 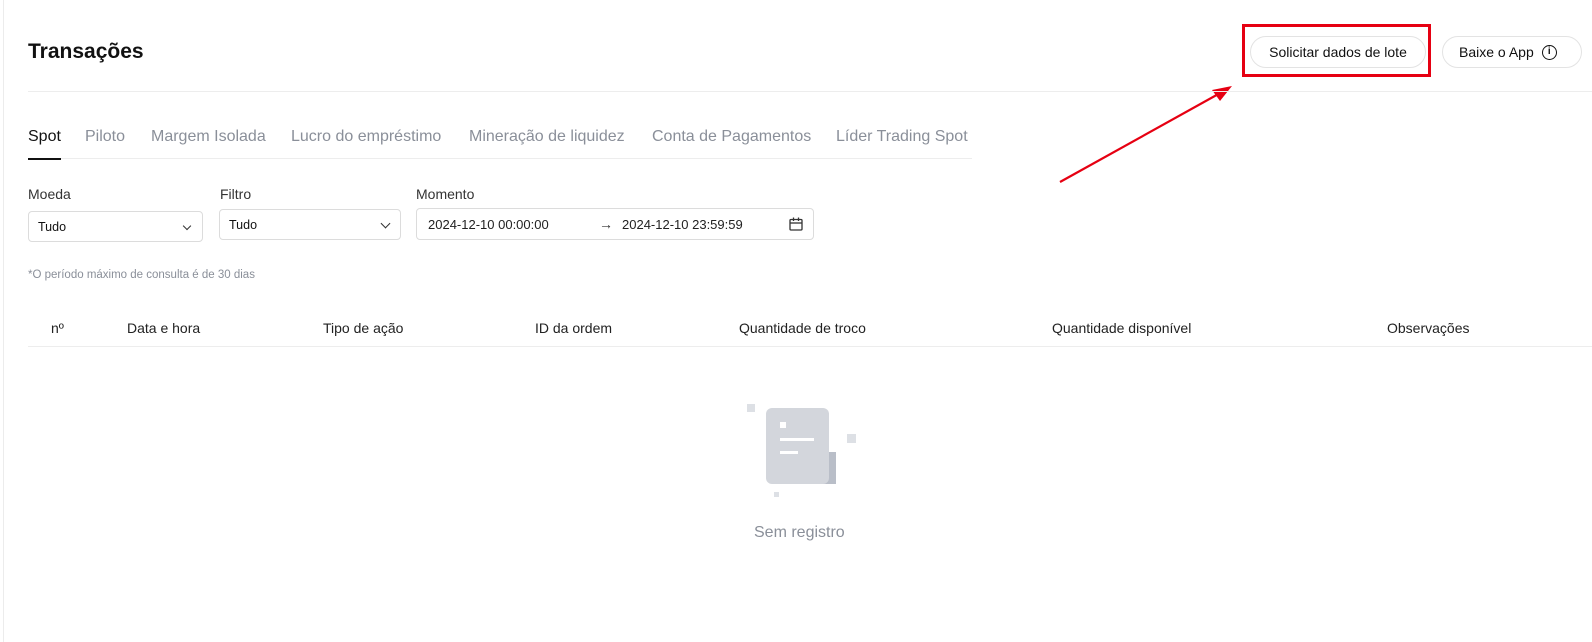 I want to click on calendar-icon, so click(x=796, y=224).